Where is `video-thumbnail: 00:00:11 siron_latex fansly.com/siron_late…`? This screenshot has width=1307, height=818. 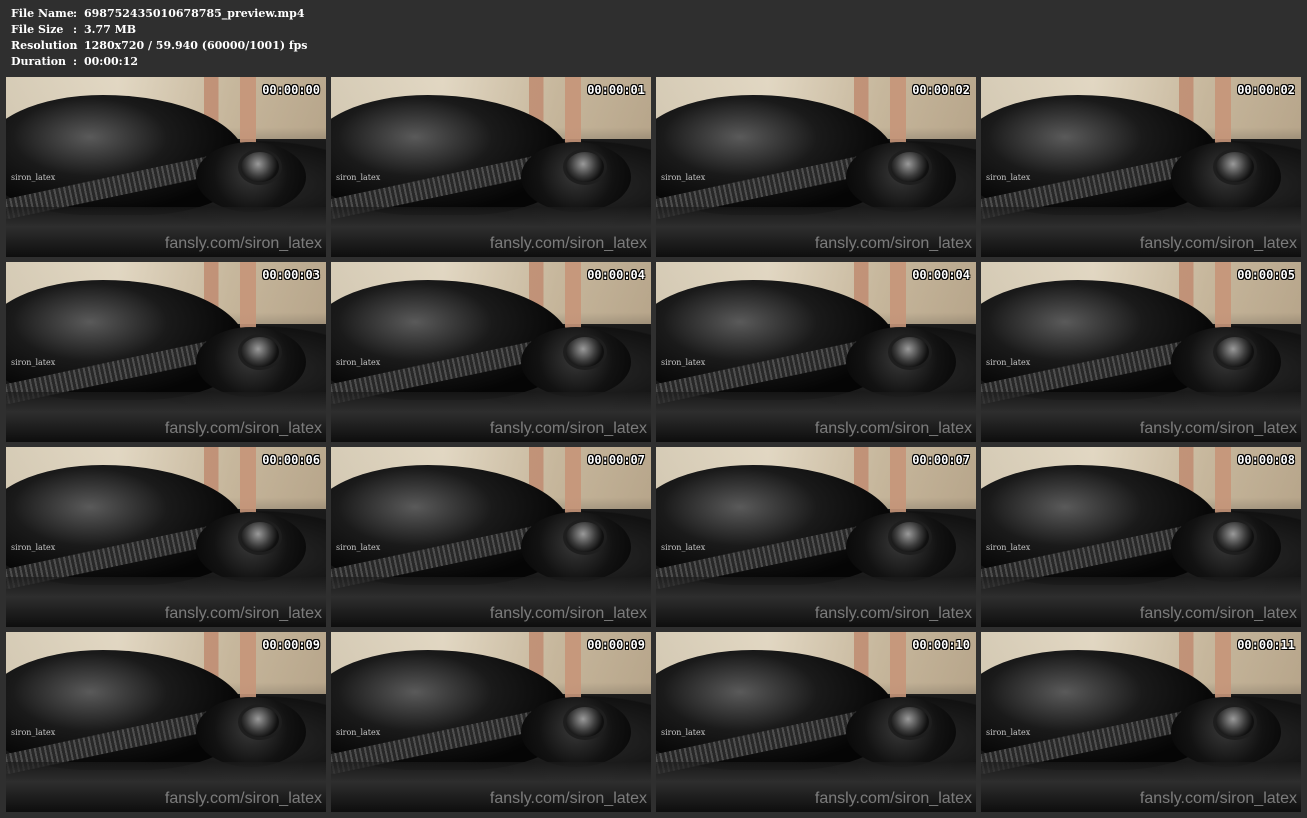 video-thumbnail: 00:00:11 siron_latex fansly.com/siron_late… is located at coordinates (1141, 722).